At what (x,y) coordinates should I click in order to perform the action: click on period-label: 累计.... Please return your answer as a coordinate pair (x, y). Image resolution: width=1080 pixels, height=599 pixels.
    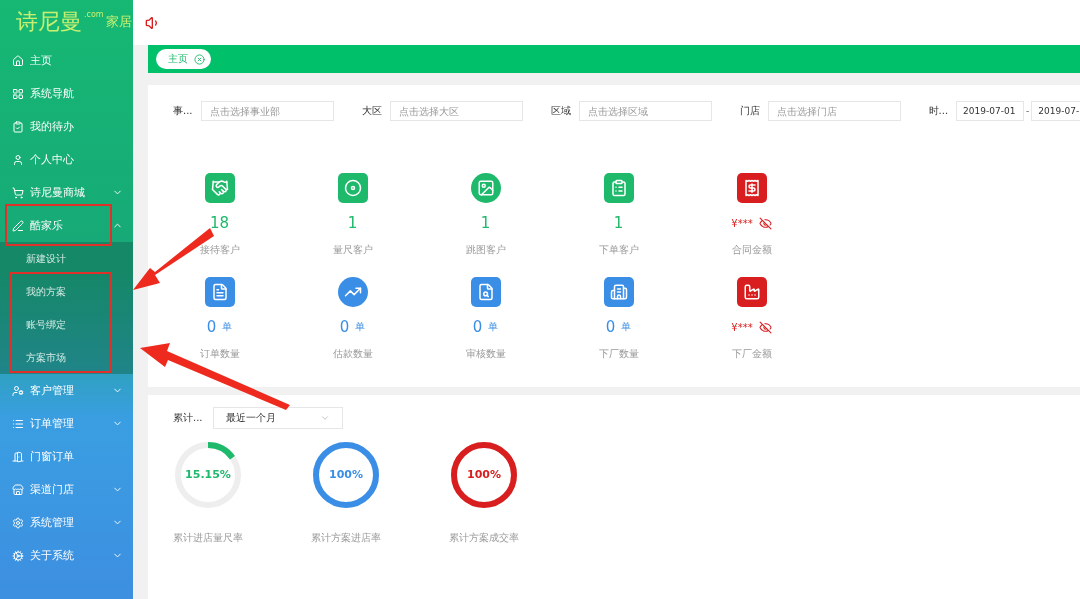
    Looking at the image, I should click on (188, 418).